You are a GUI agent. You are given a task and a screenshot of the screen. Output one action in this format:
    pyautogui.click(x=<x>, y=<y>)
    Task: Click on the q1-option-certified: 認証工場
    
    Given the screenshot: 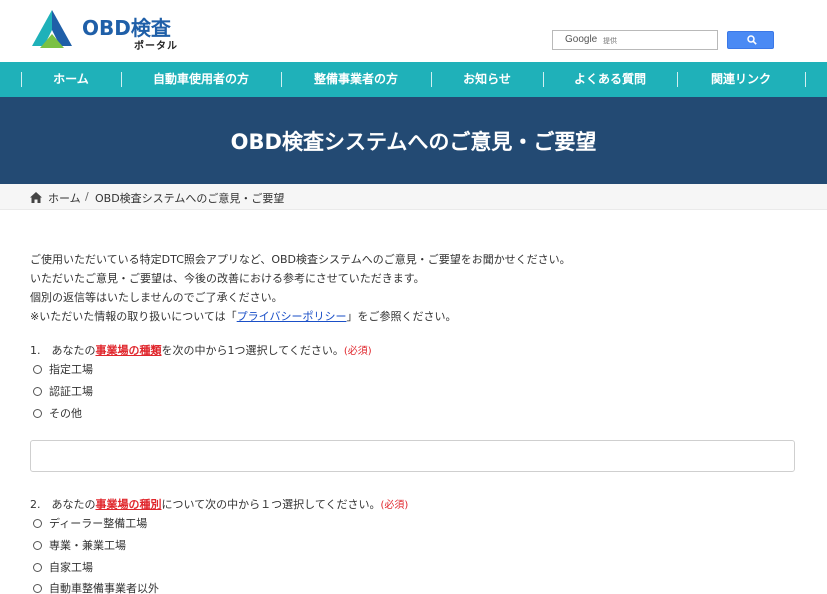 What is the action you would take?
    pyautogui.click(x=63, y=391)
    